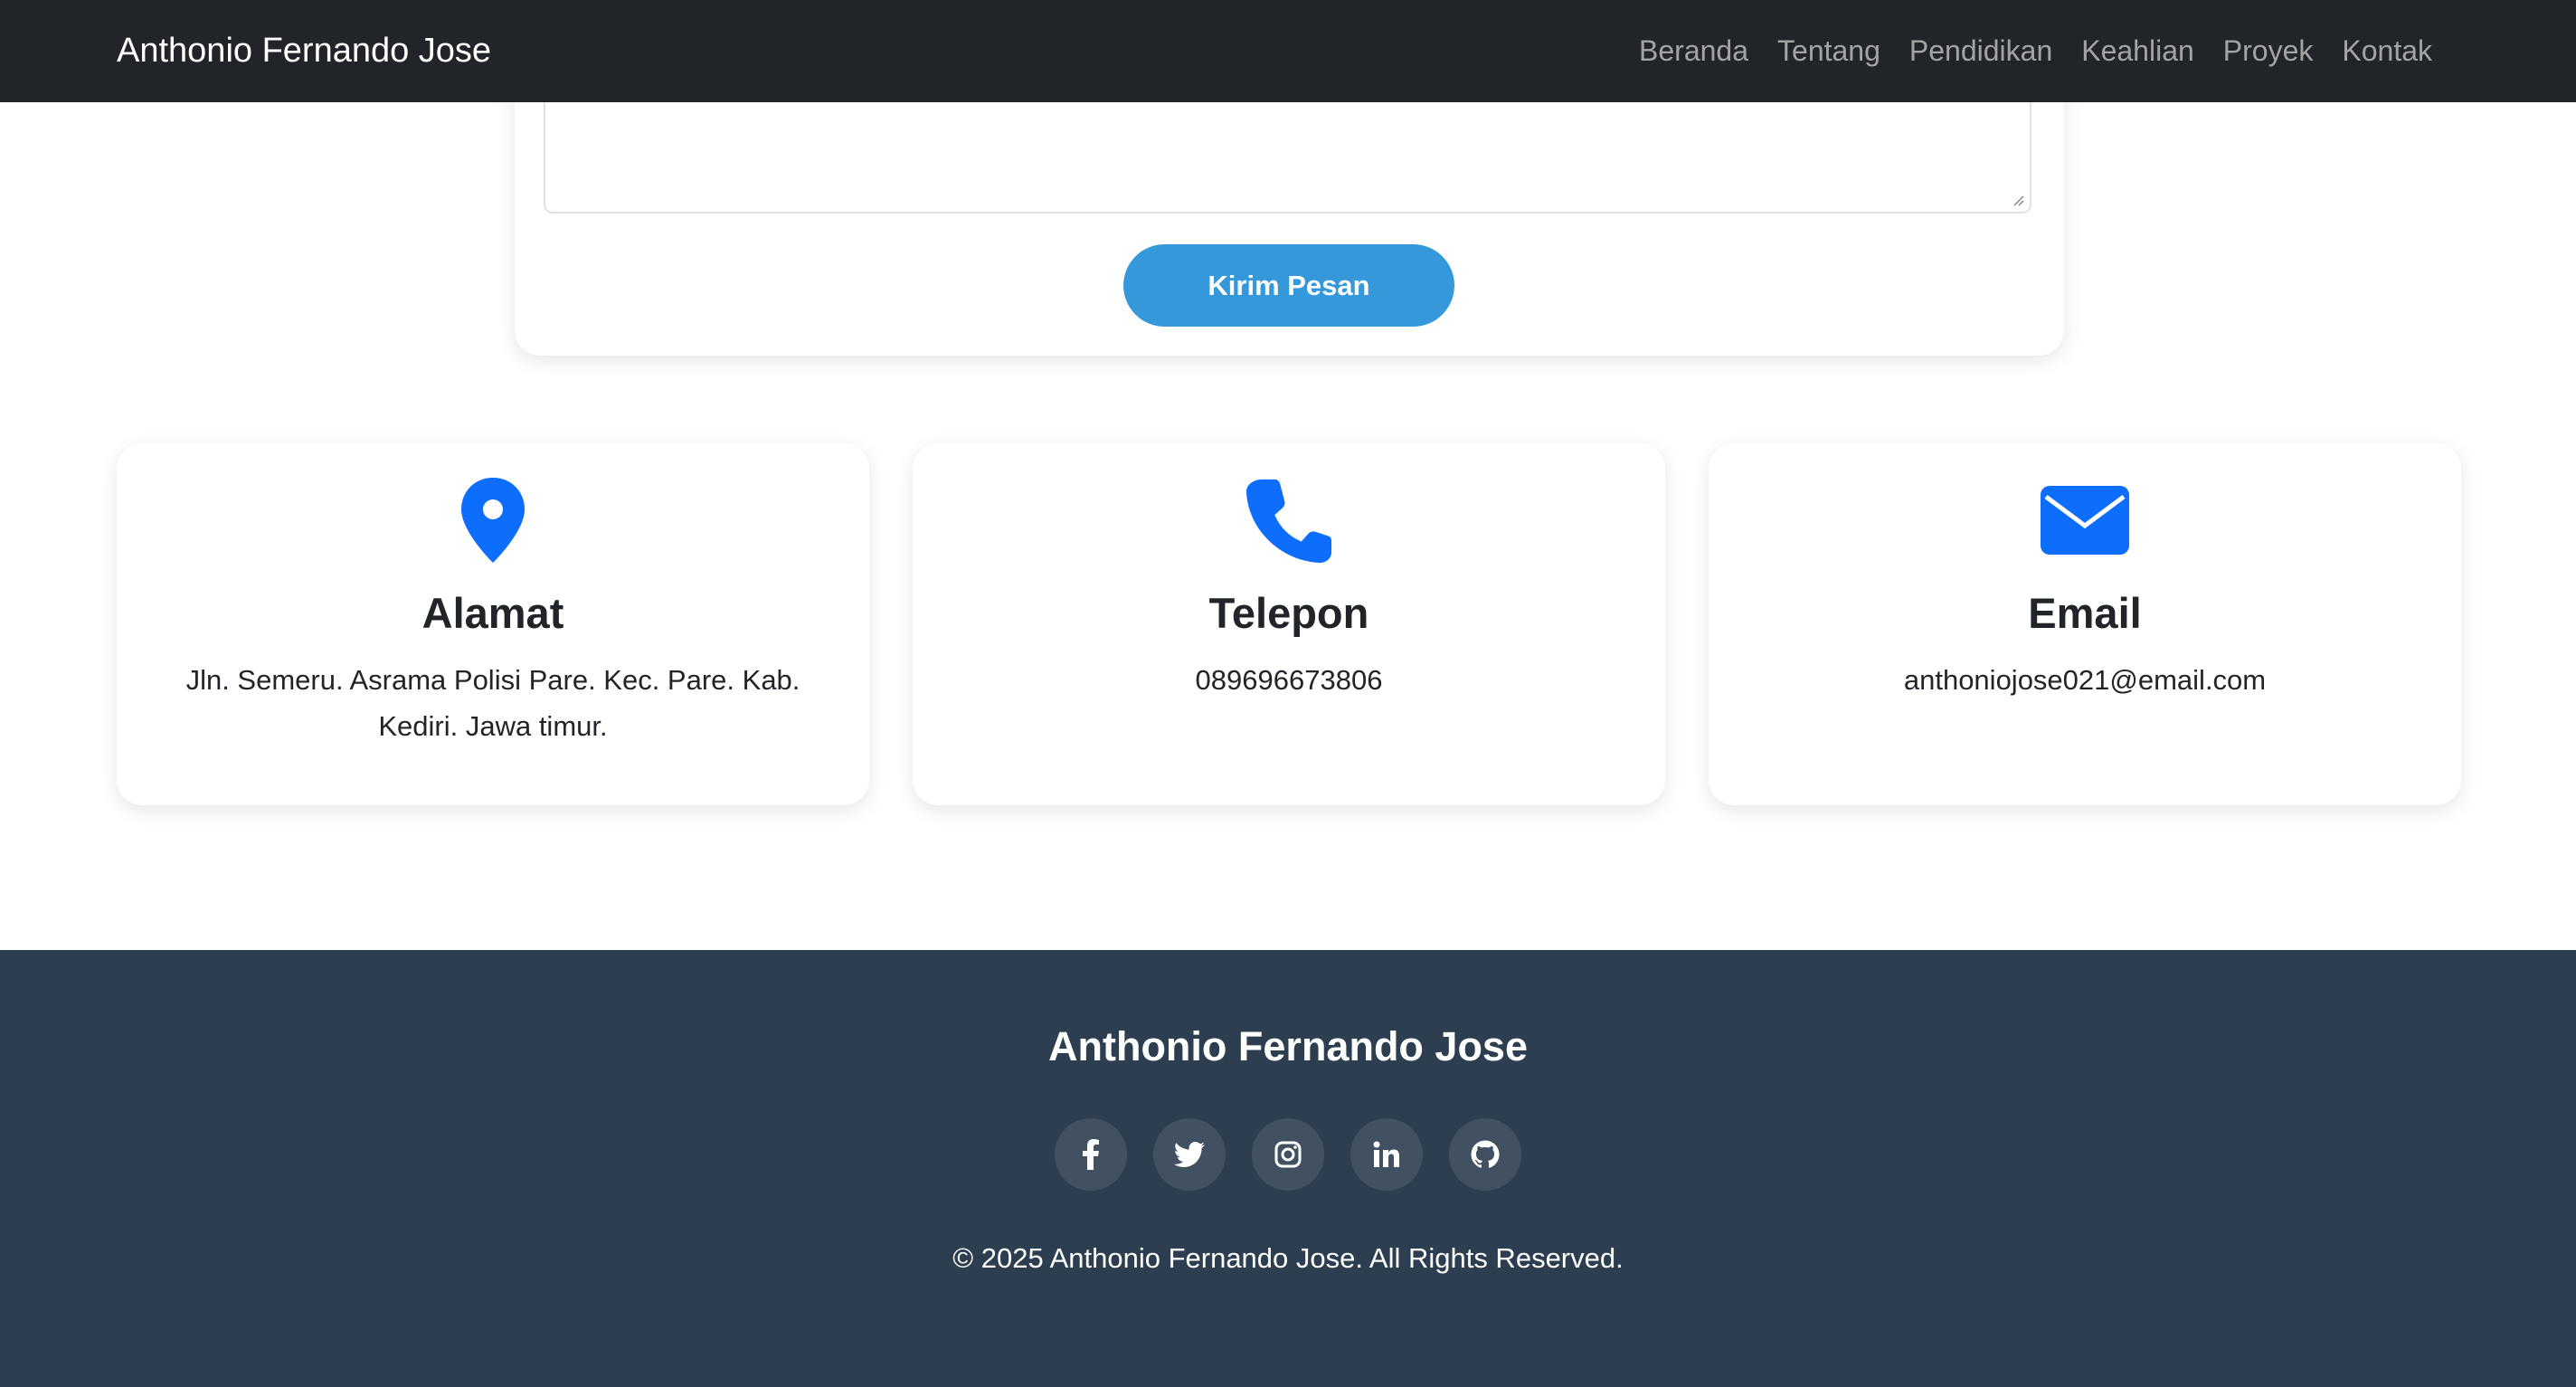 This screenshot has height=1387, width=2576. I want to click on nav-link-keahlian: Keahlian, so click(2138, 51).